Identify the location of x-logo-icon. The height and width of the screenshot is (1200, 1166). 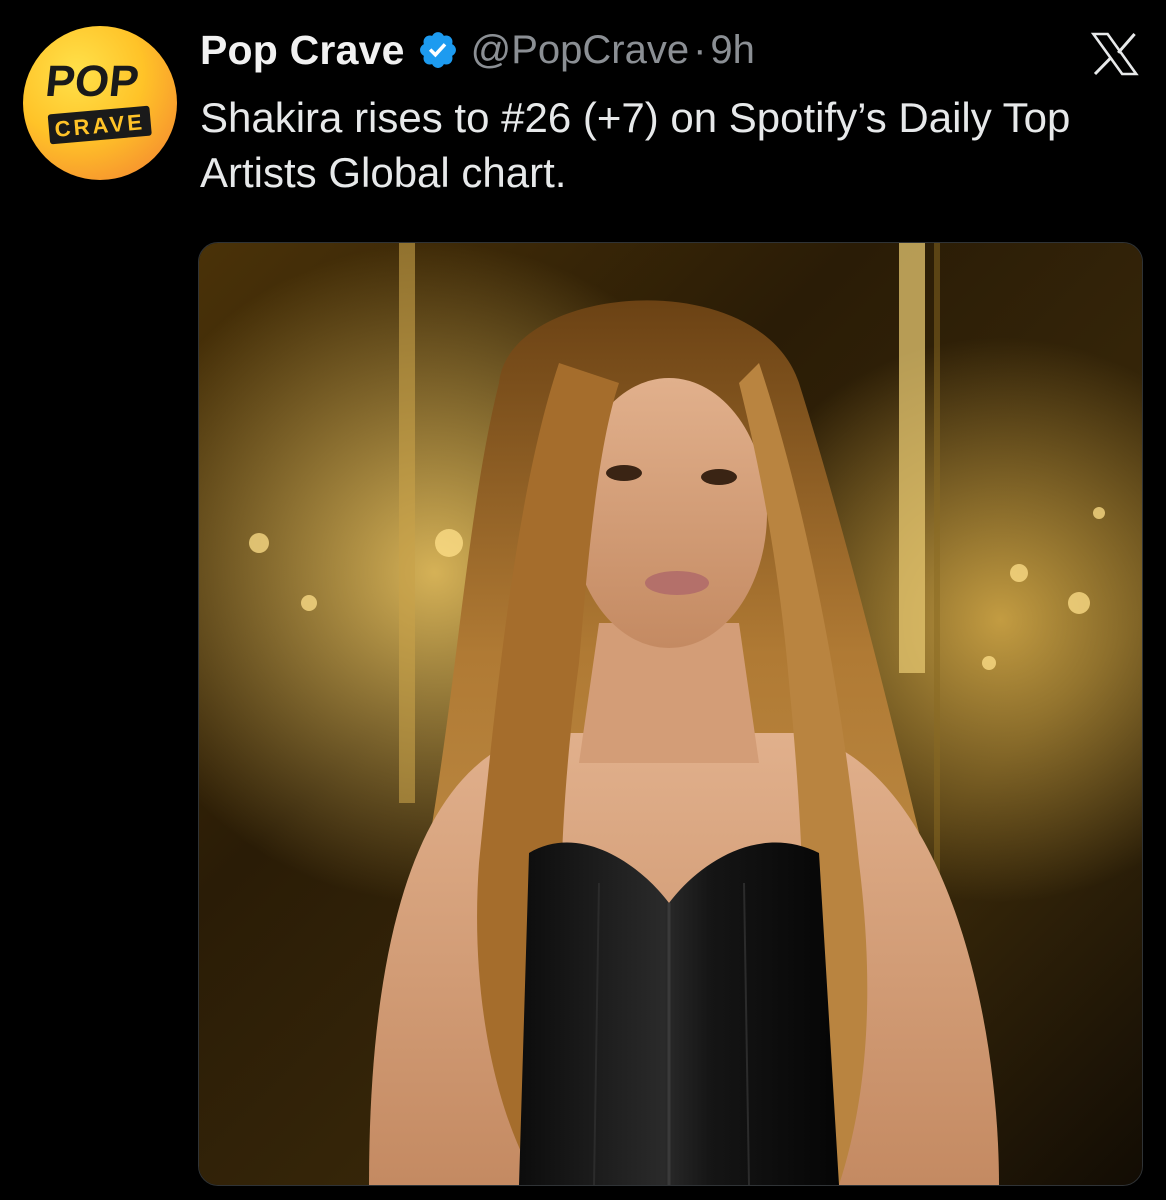
(1115, 54).